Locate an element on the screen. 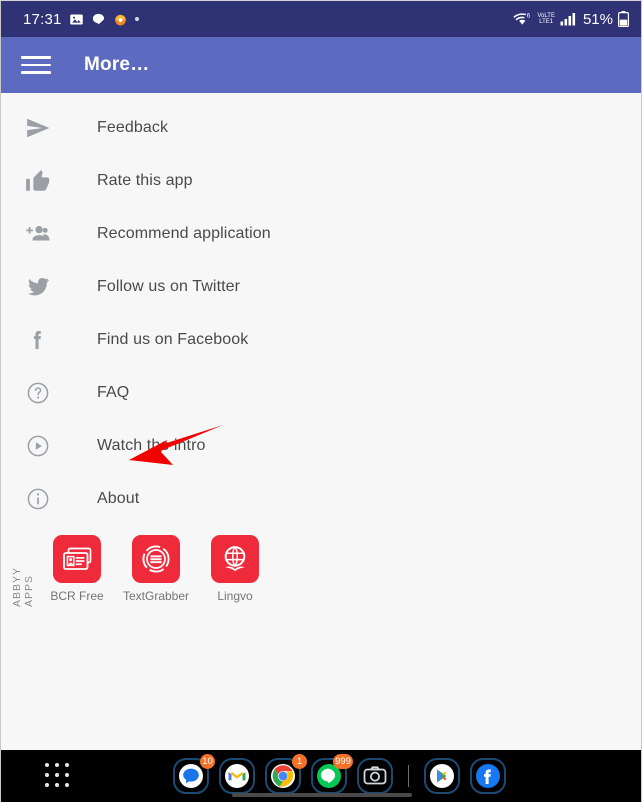 The width and height of the screenshot is (642, 802). dock-bar: 10 1 999 is located at coordinates (321, 776).